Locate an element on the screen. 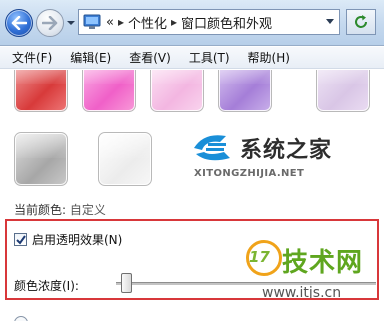 The image size is (384, 321). menu-bar: 文件(F) 编辑(E) 查看(V) 工具(T) 帮助(H) is located at coordinates (192, 58).